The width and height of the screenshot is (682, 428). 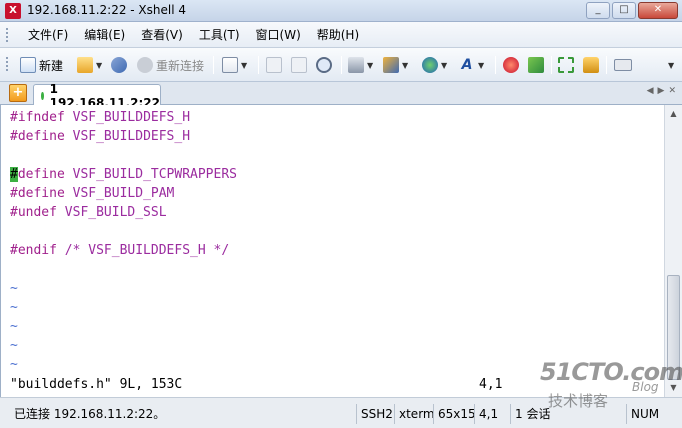 I want to click on menu-edit: 编辑(E), so click(x=104, y=35).